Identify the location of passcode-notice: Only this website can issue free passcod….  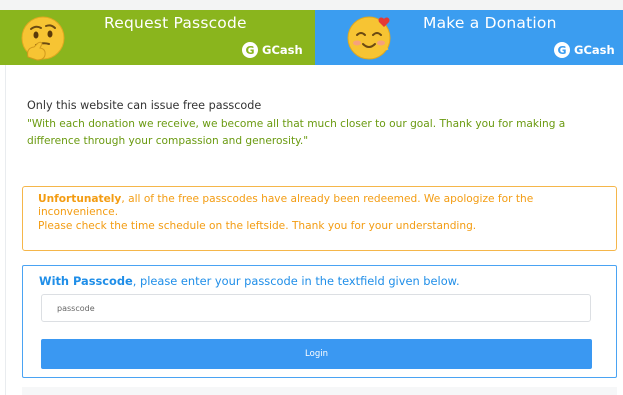
(144, 105).